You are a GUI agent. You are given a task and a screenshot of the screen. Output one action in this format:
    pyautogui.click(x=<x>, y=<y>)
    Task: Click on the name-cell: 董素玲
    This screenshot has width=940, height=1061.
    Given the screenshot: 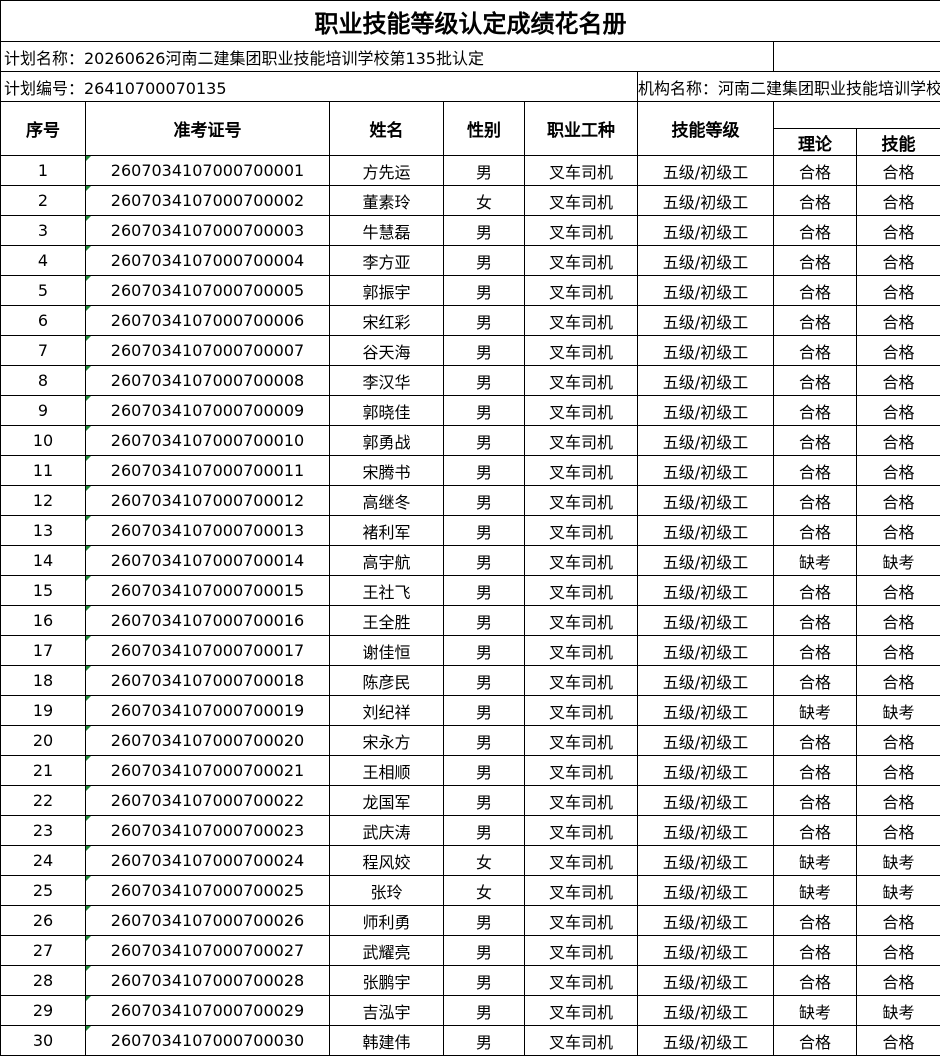 What is the action you would take?
    pyautogui.click(x=386, y=200)
    